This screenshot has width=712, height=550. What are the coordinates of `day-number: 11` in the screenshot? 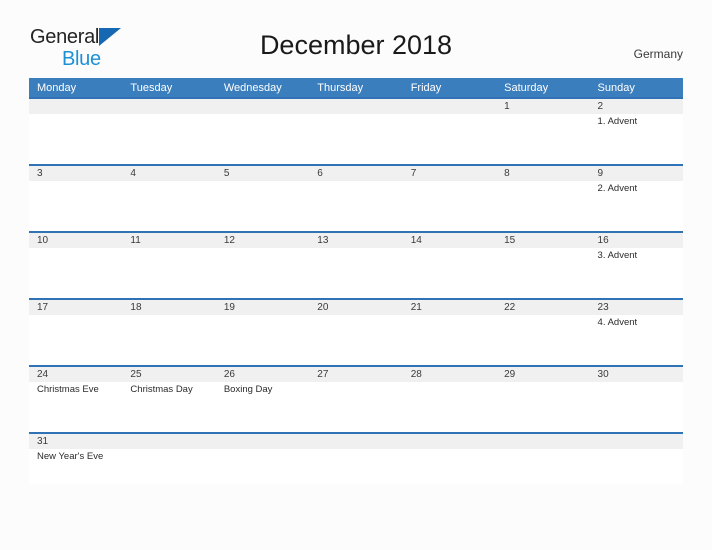 It's located at (168, 240).